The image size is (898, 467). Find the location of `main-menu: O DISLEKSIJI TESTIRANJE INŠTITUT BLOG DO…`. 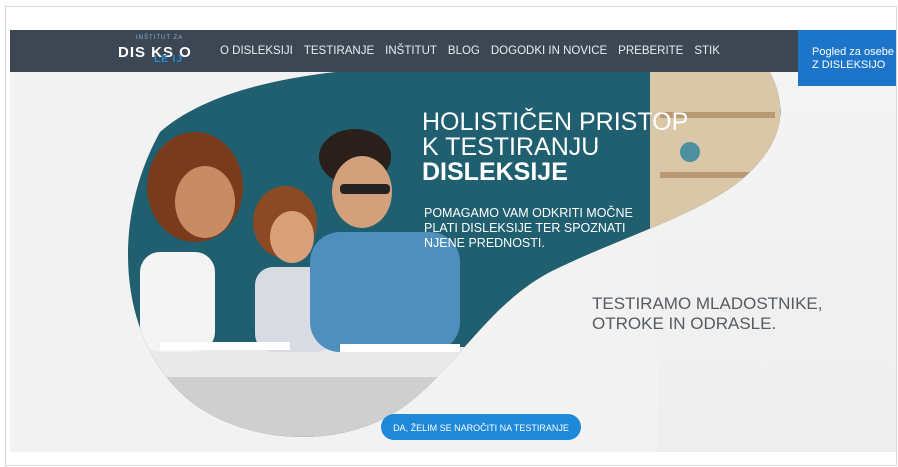

main-menu: O DISLEKSIJI TESTIRANJE INŠTITUT BLOG DO… is located at coordinates (475, 51).